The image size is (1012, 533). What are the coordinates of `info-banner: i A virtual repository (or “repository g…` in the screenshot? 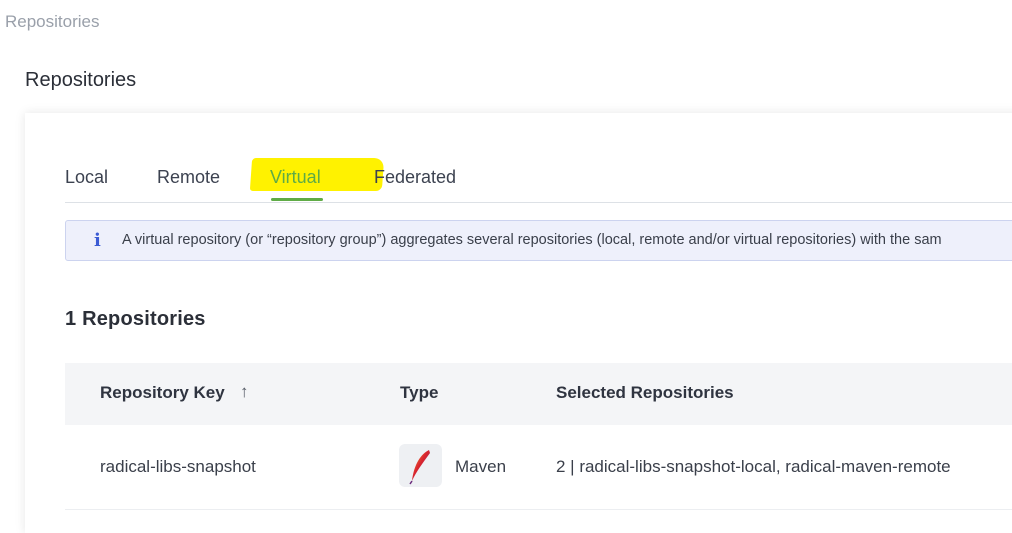 It's located at (538, 240).